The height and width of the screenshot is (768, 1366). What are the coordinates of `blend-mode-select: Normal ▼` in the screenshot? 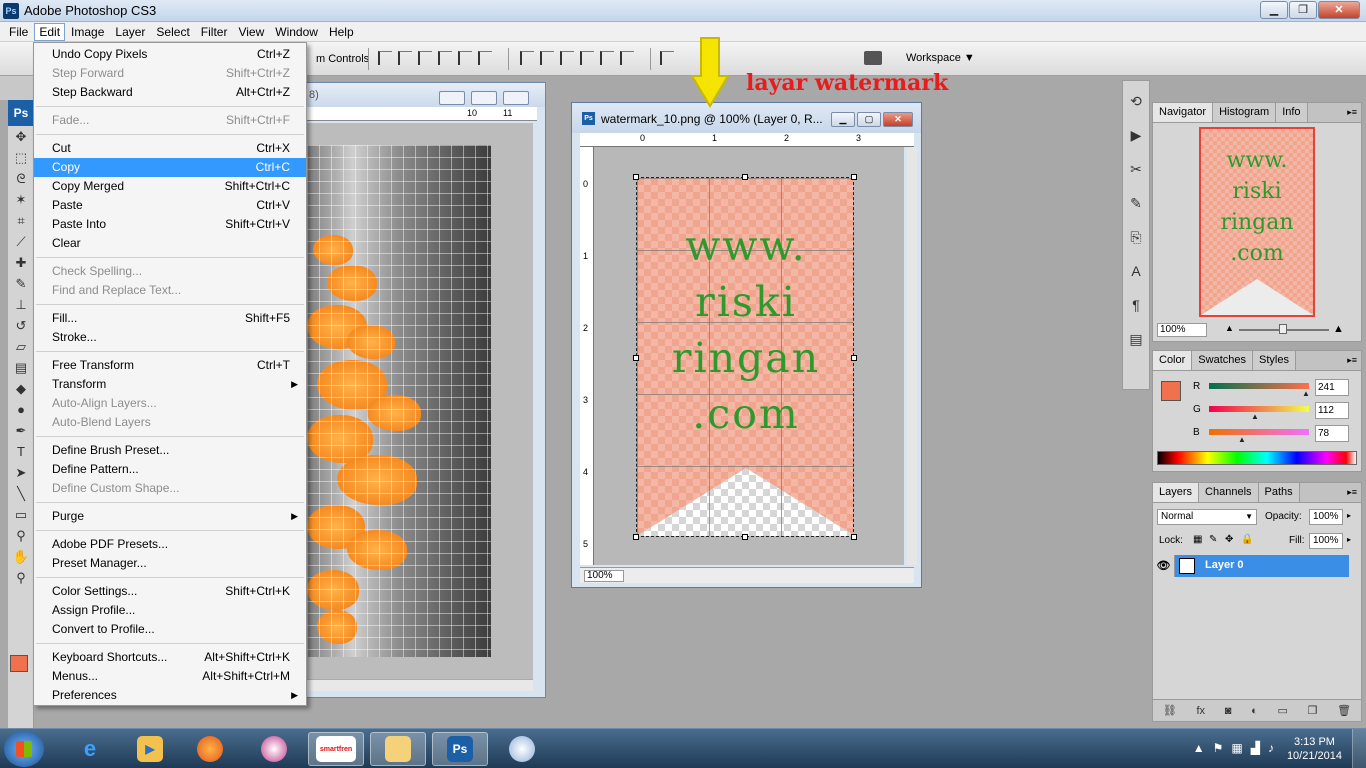 It's located at (1207, 517).